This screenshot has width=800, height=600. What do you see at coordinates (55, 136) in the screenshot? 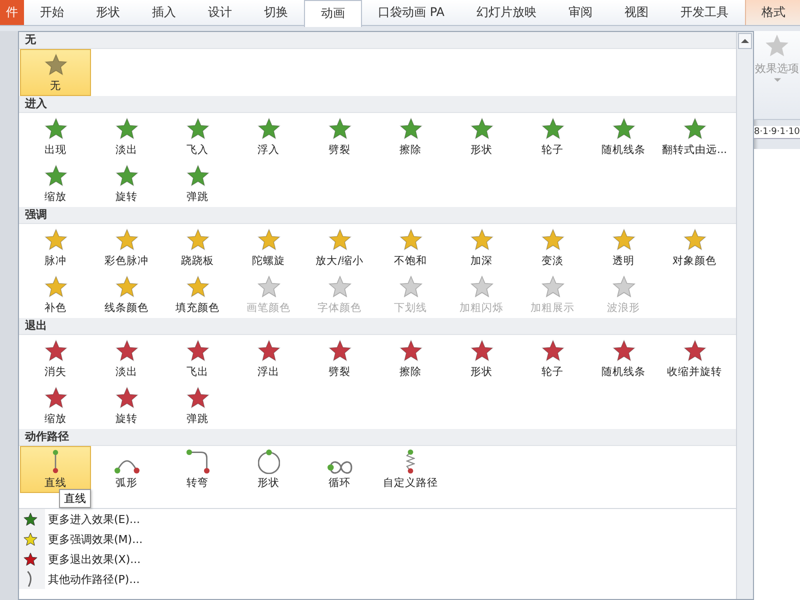
I see `animation-item: 出现` at bounding box center [55, 136].